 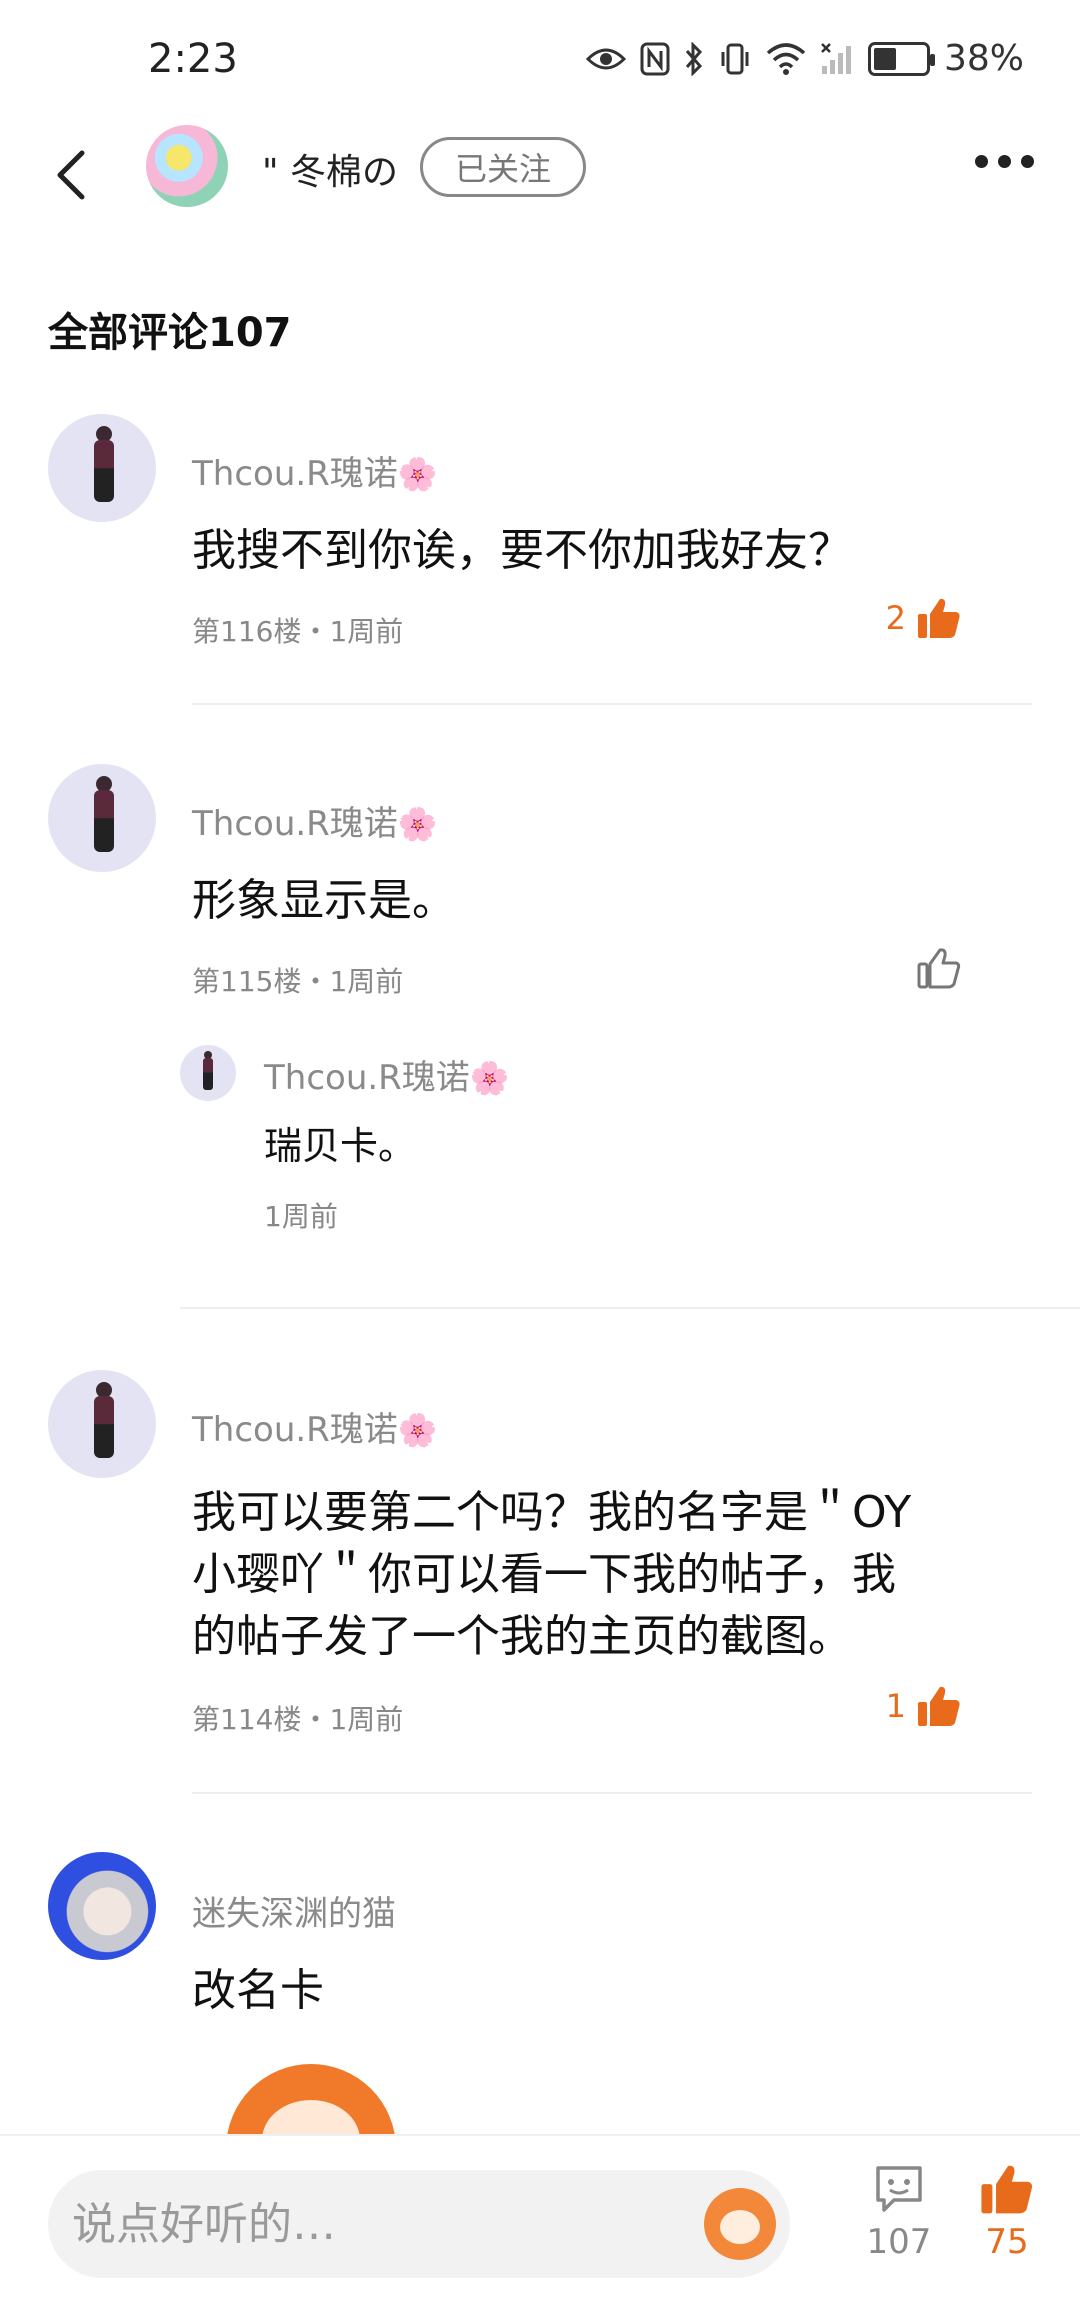 I want to click on comment-count: 107, so click(x=899, y=2242).